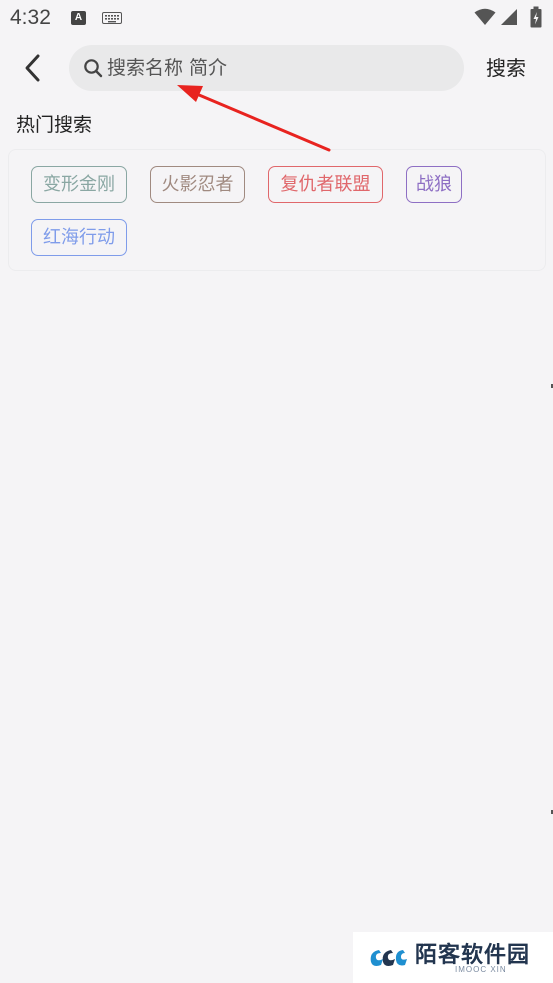  I want to click on keyboard-icon, so click(112, 18).